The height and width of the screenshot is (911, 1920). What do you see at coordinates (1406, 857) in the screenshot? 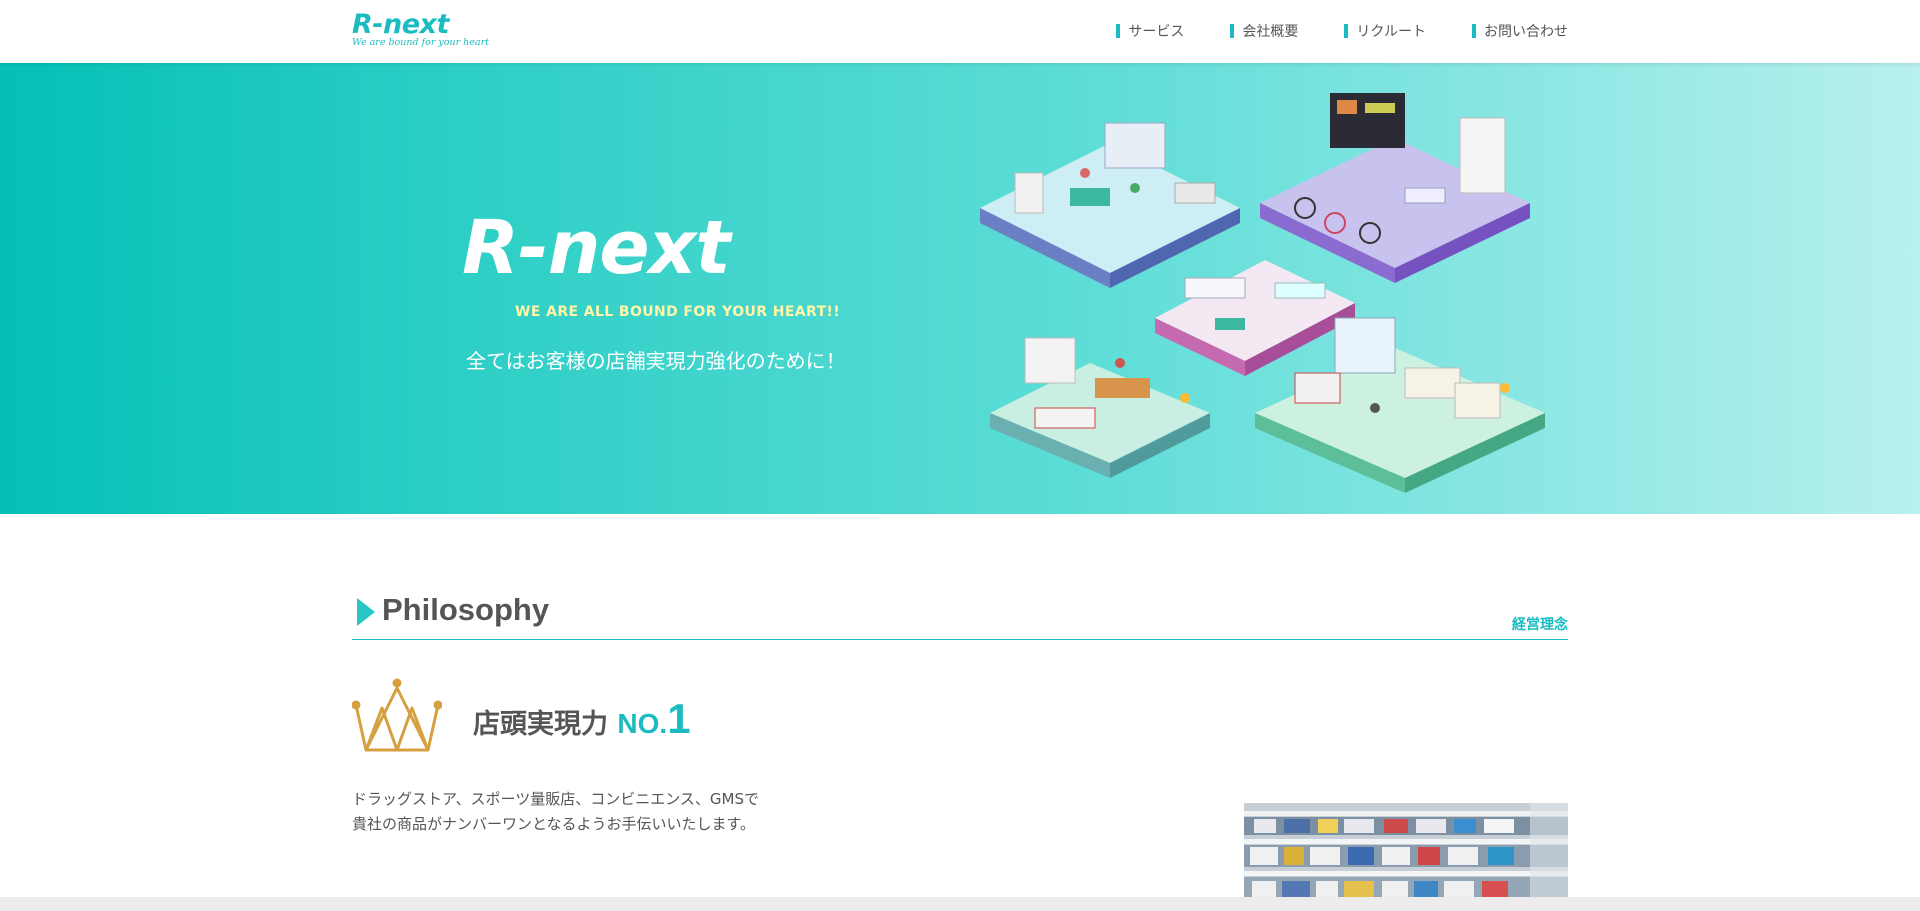
I see `store-shelf-photo` at bounding box center [1406, 857].